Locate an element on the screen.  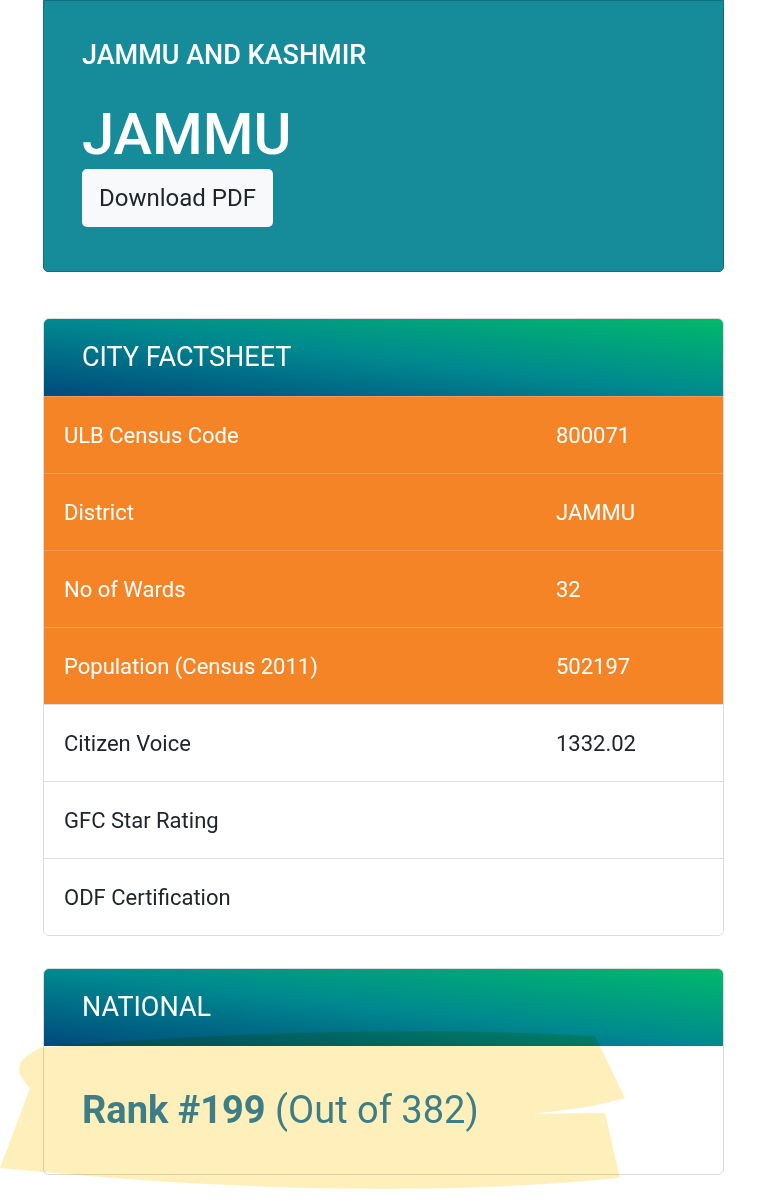
row-value: 502197 is located at coordinates (593, 666).